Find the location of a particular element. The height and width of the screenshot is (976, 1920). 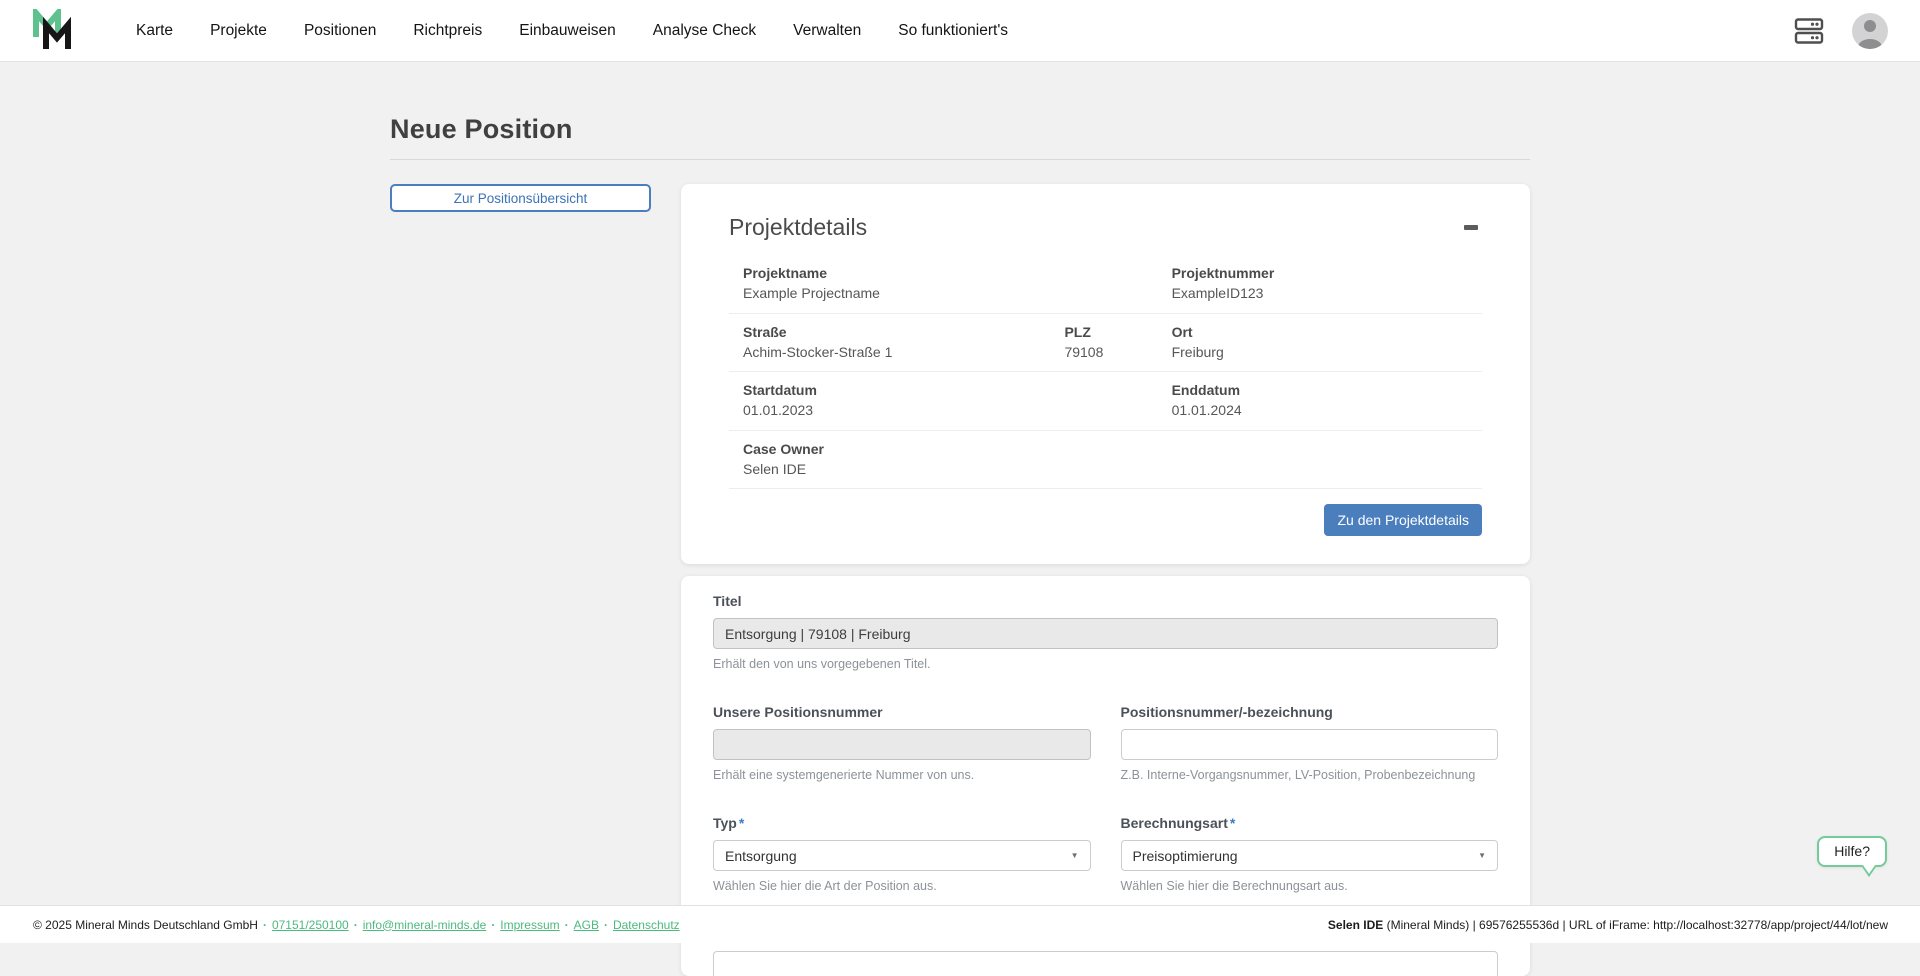

projektnummer-value: ExampleID123 is located at coordinates (1327, 293).